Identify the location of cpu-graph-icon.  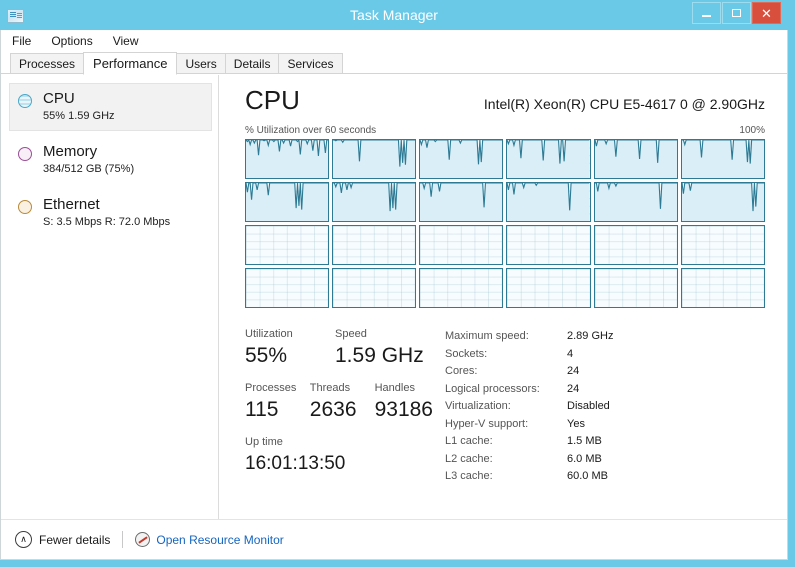
(25, 101).